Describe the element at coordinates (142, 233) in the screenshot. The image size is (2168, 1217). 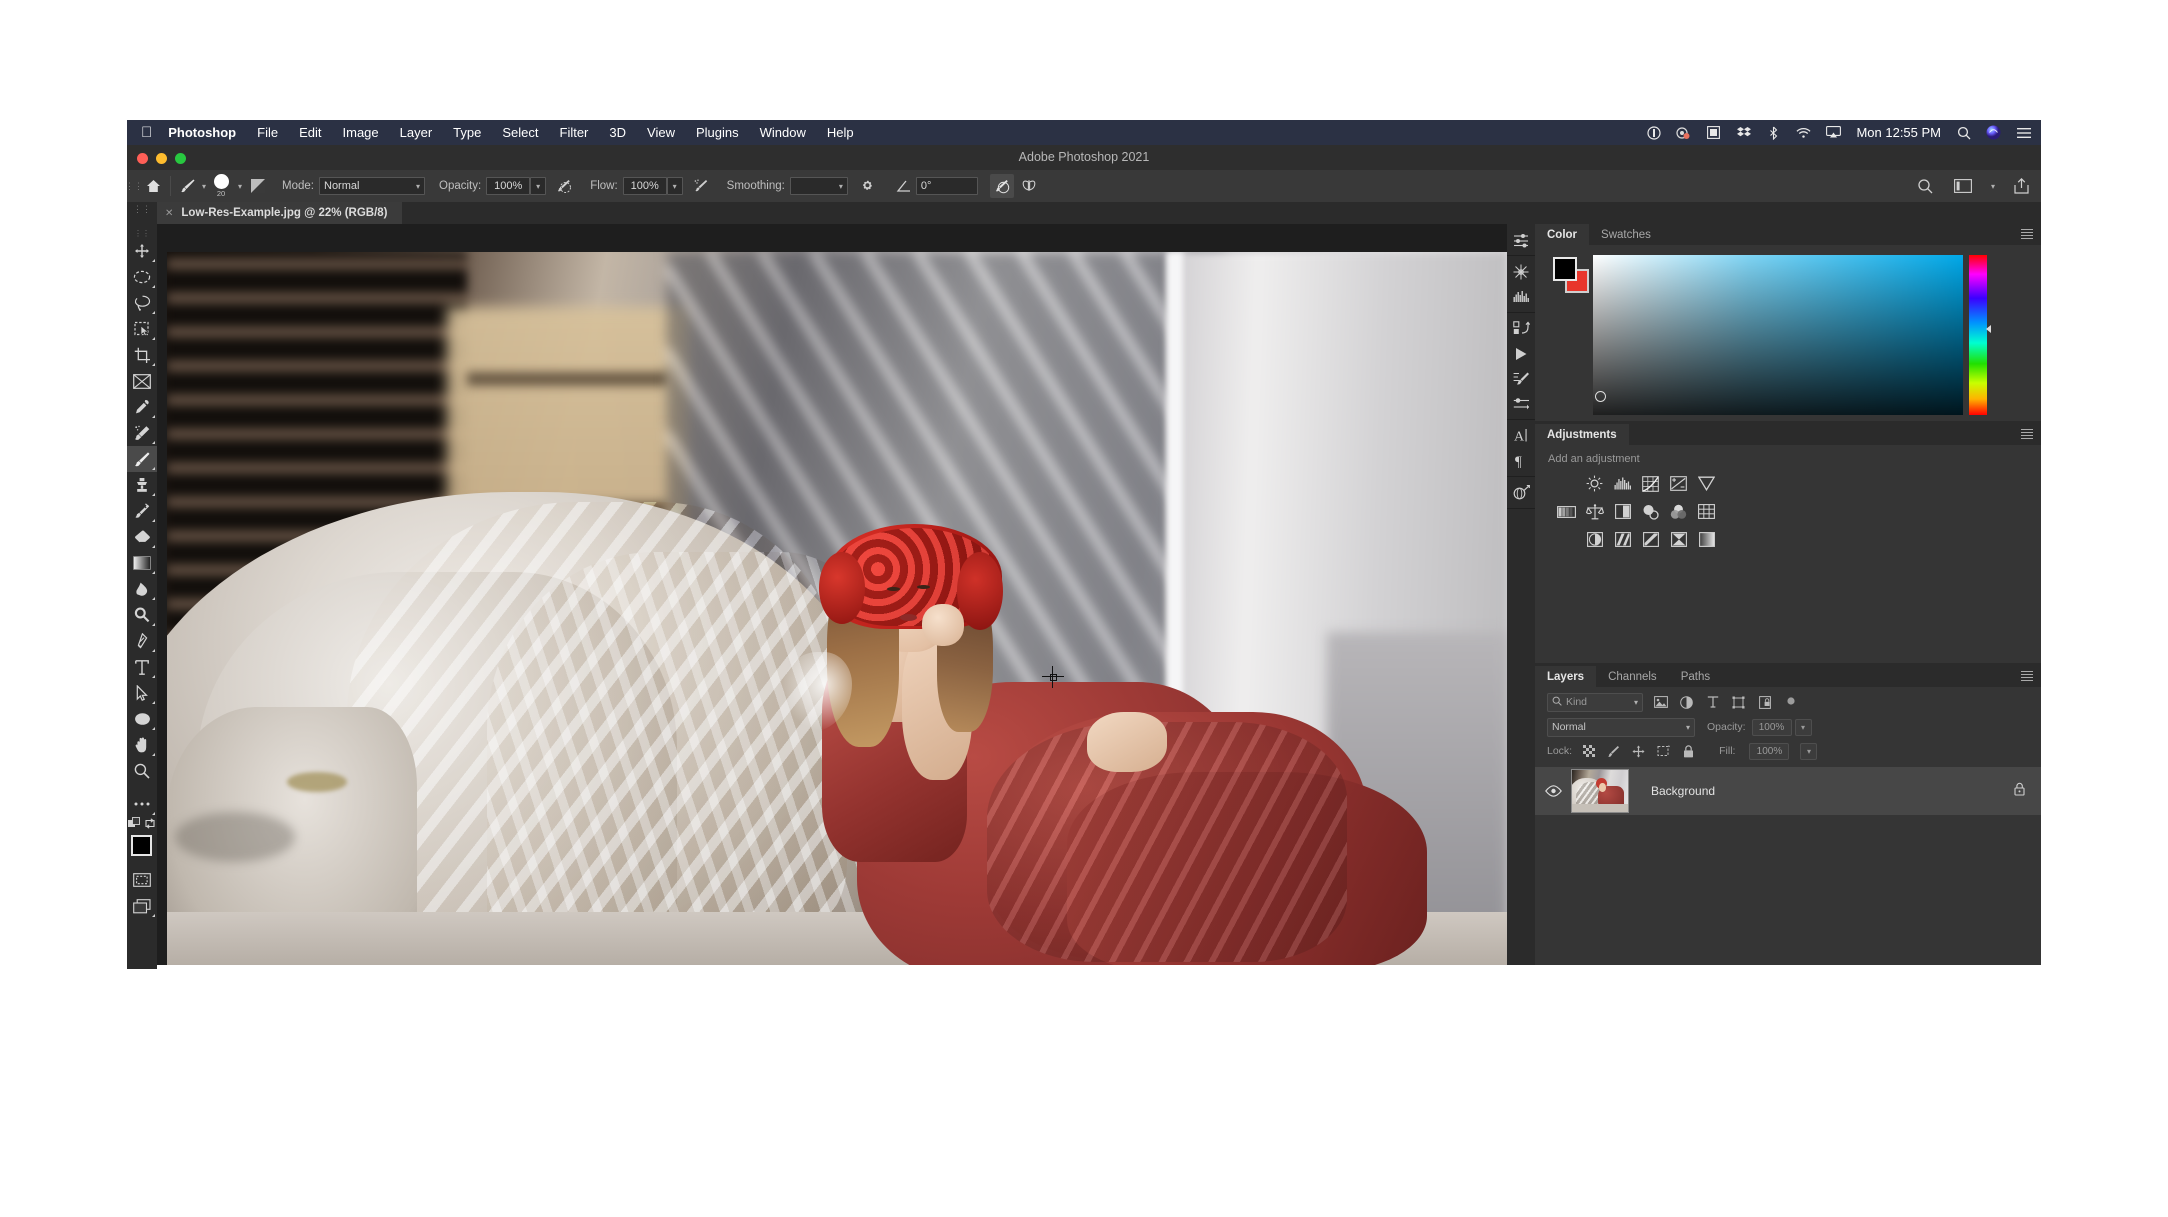
I see `tools-panel-grip: ⋮⋮` at that location.